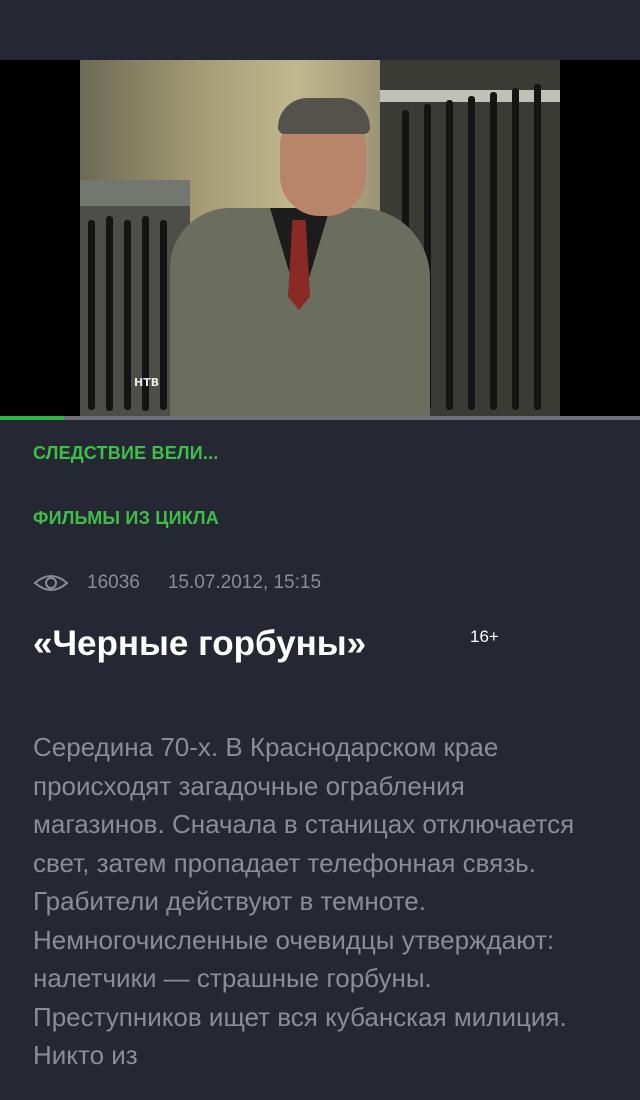  I want to click on presenter-figure, so click(300, 254).